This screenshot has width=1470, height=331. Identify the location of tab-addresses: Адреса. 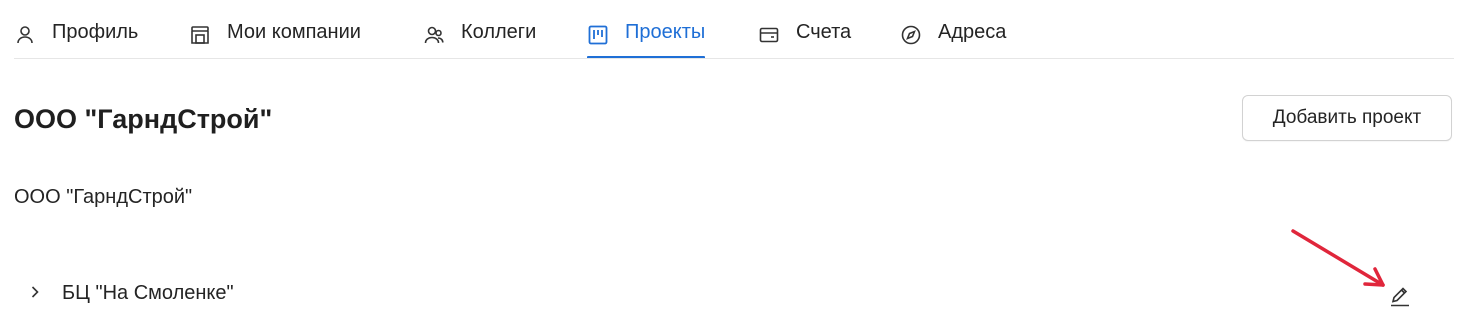
(953, 36).